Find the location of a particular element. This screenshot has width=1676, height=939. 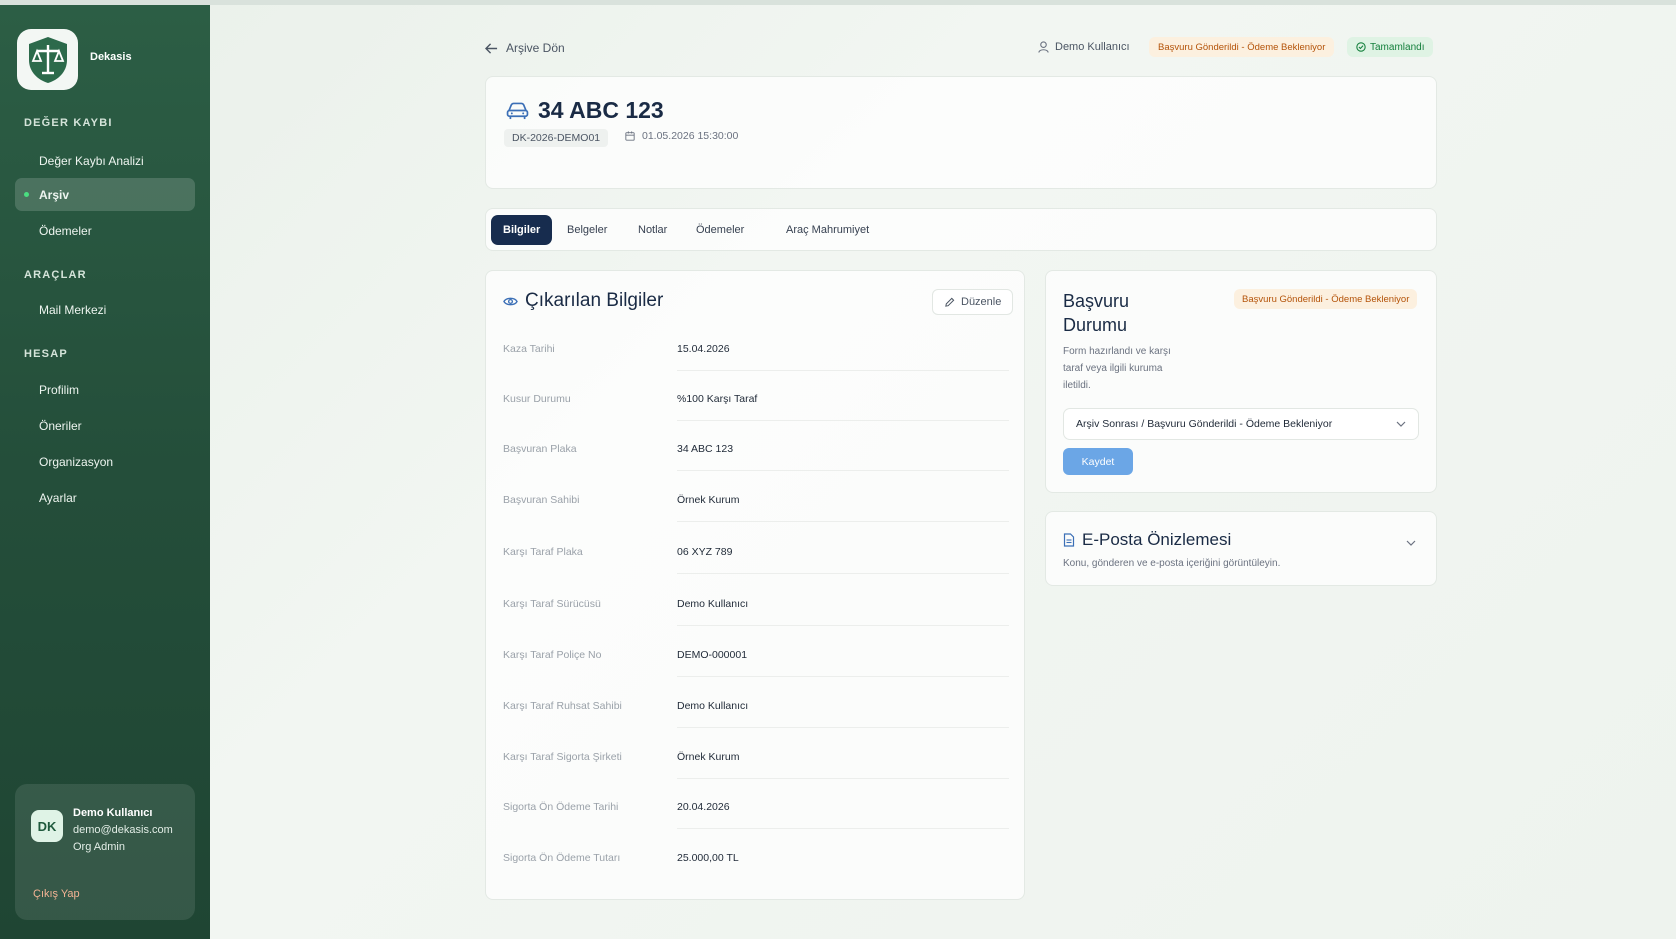

avatar: DK is located at coordinates (47, 826).